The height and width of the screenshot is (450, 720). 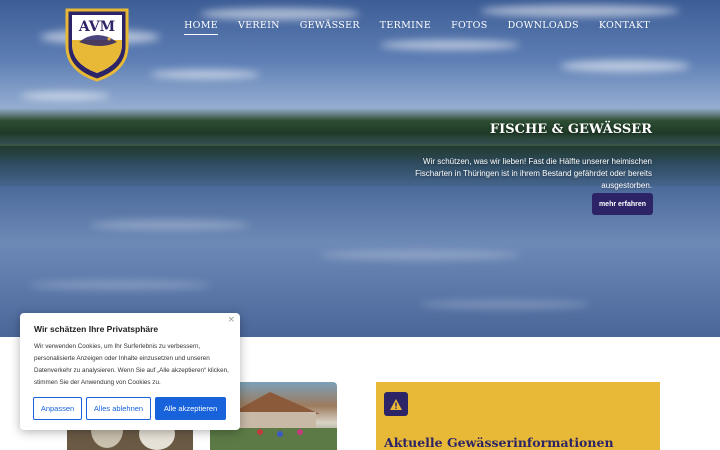 I want to click on club-logo: AVM, so click(x=97, y=44).